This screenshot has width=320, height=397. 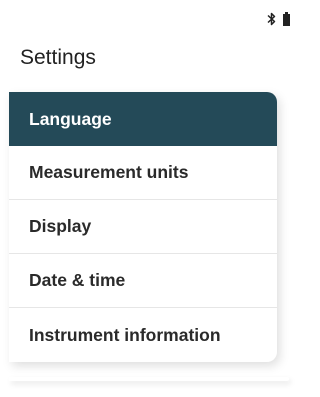 I want to click on page-title: Settings, so click(x=58, y=57).